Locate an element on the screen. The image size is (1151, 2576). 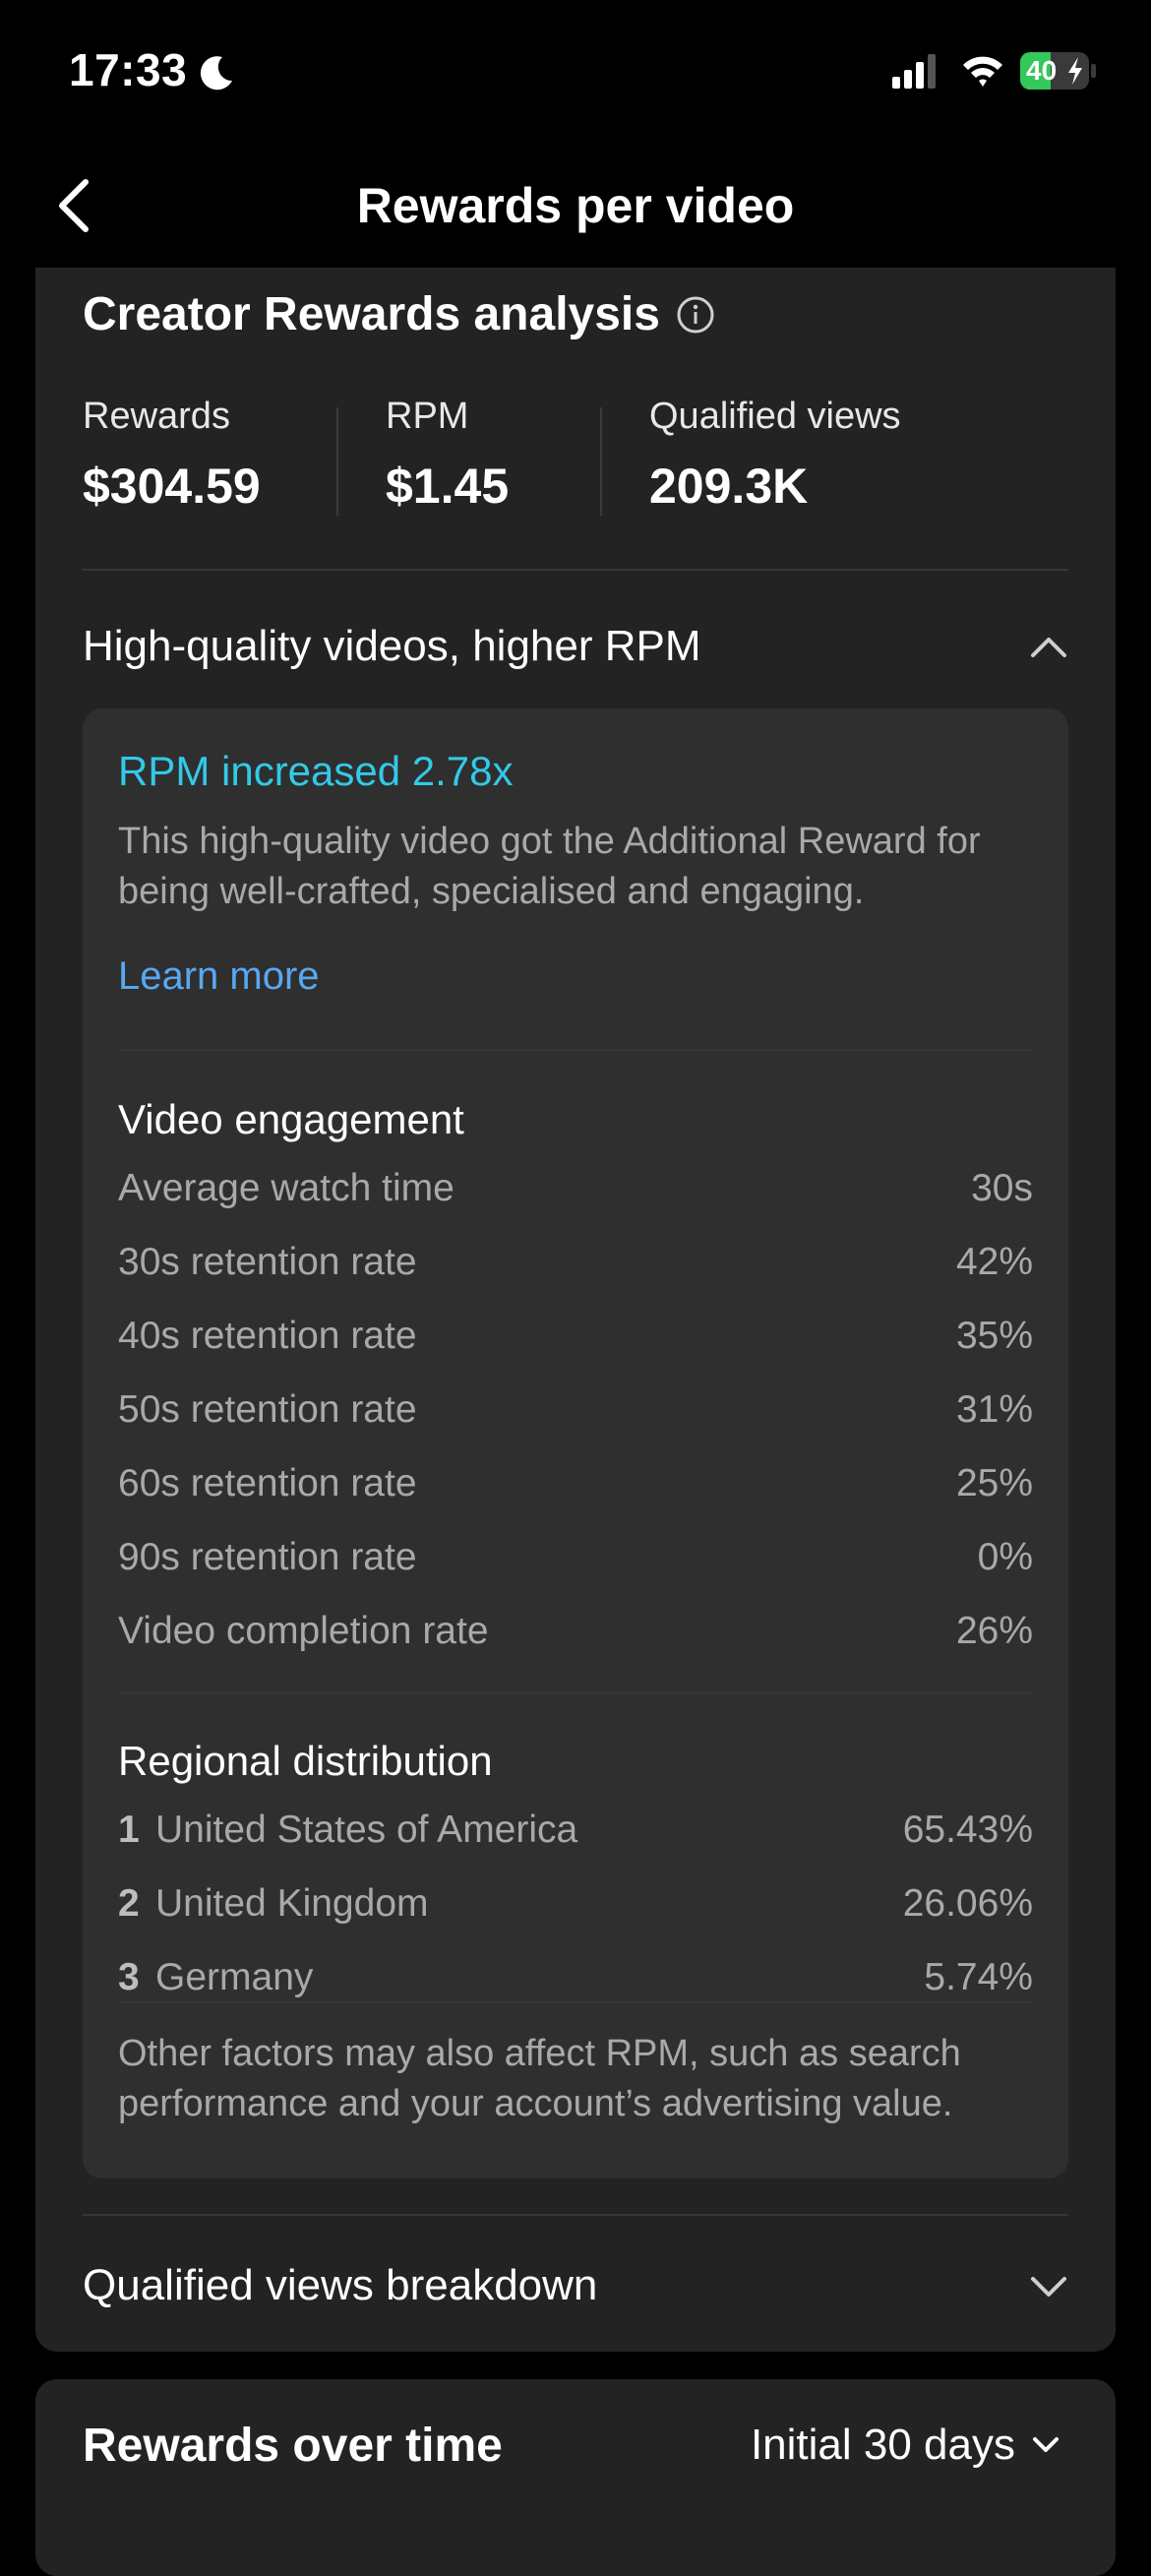
qualified-views-label: Qualified views breakdown is located at coordinates (340, 2285).